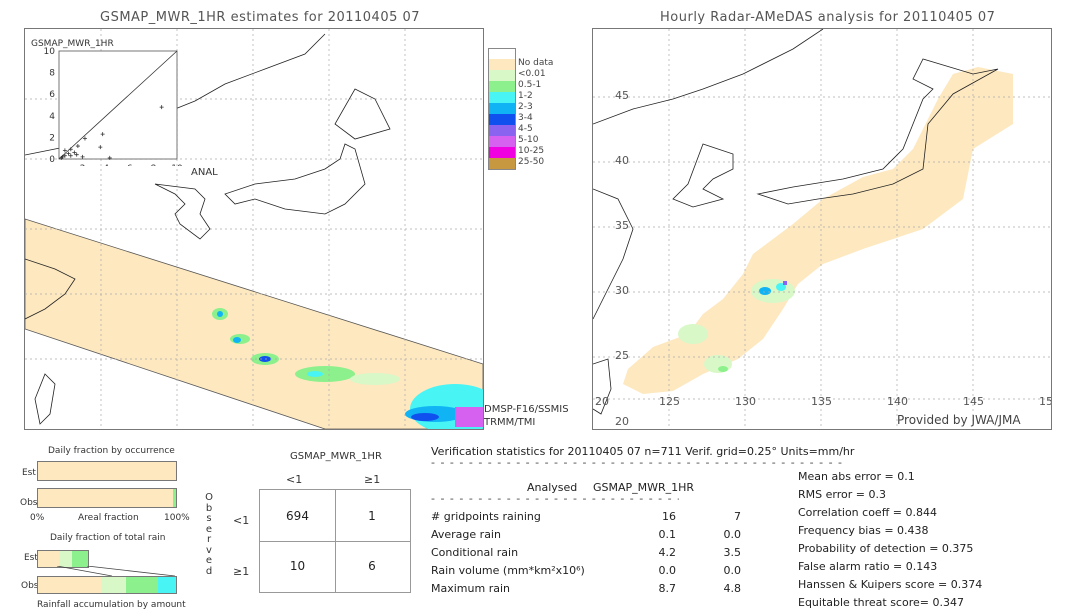 This screenshot has height=612, width=1080. Describe the element at coordinates (667, 570) in the screenshot. I see `stat-analysed-value: 0.0` at that location.